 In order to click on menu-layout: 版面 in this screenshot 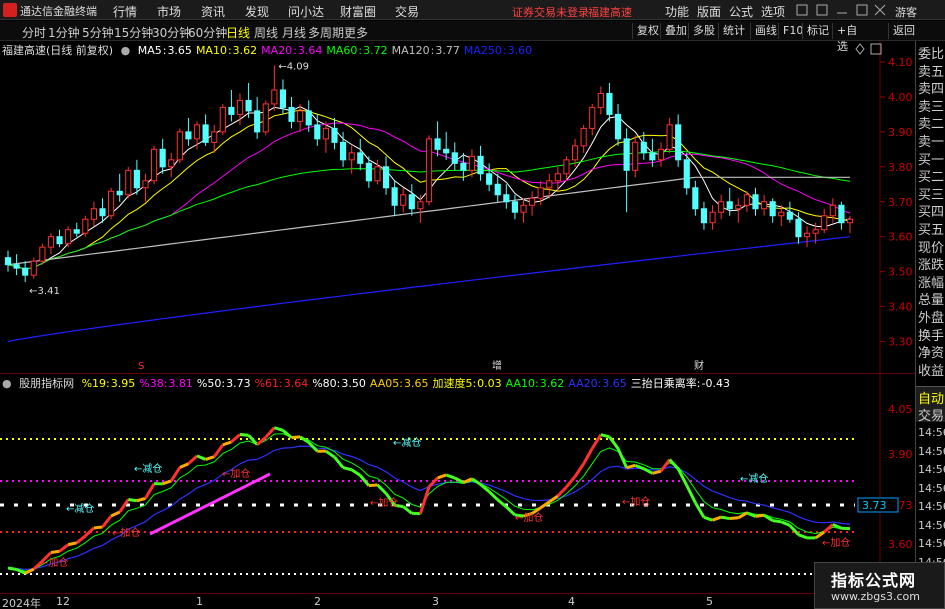, I will do `click(709, 11)`.